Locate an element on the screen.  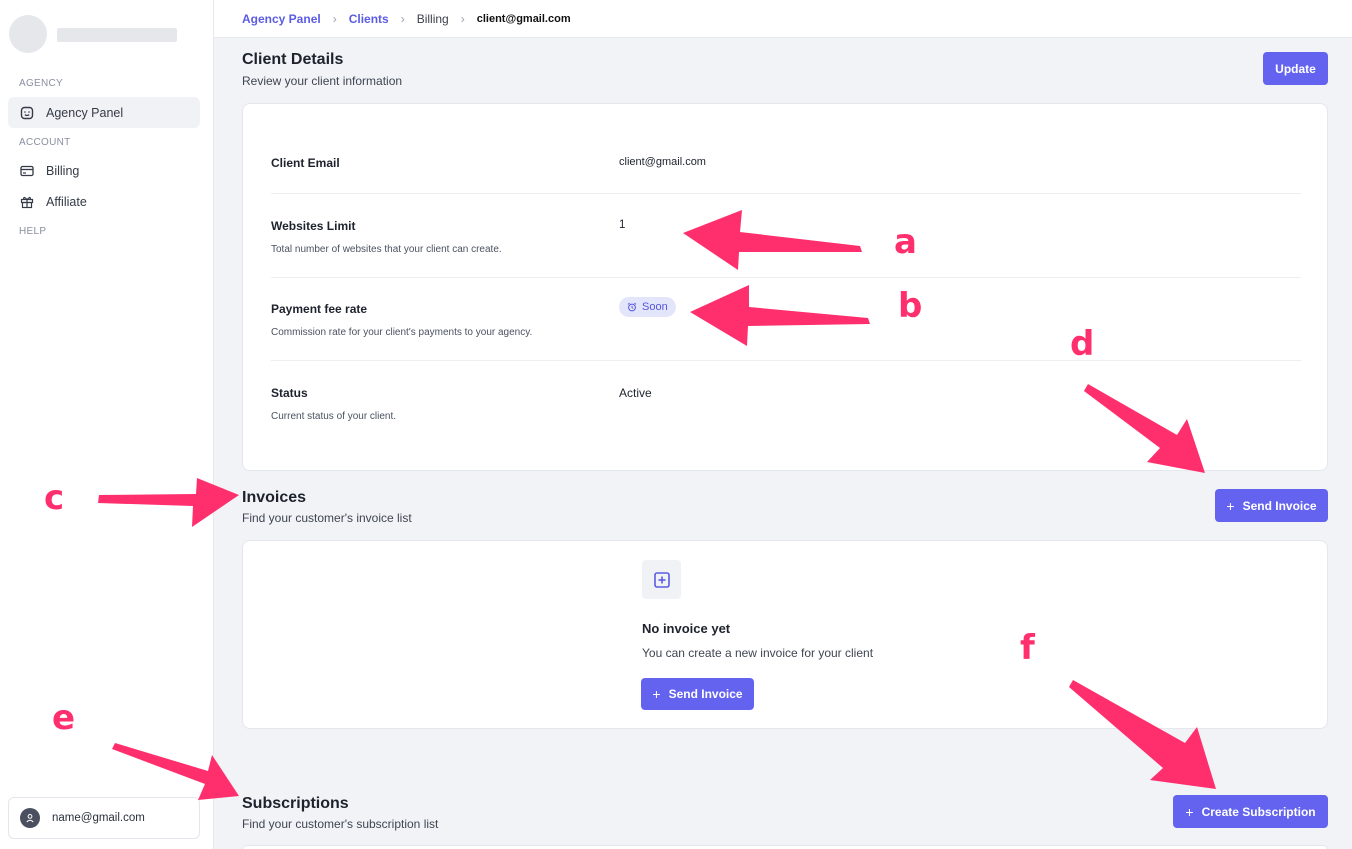
credit-card-icon is located at coordinates (26, 170).